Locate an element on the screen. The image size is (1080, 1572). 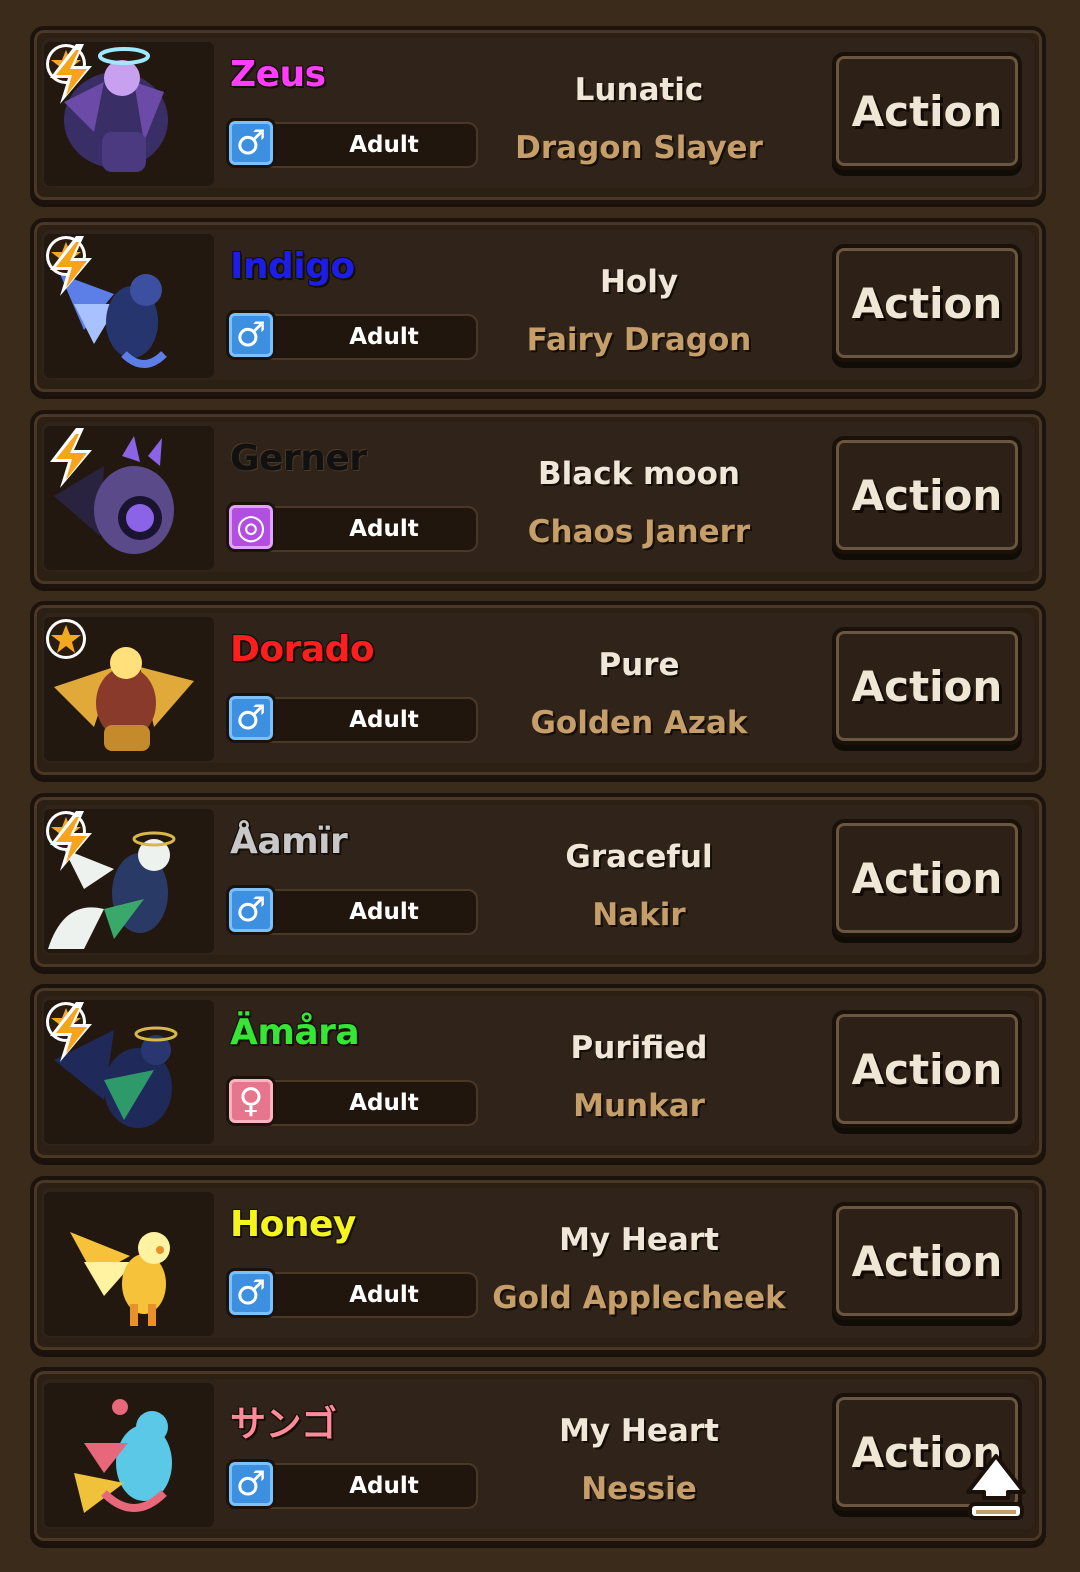
dragon-name: Dorado is located at coordinates (302, 649).